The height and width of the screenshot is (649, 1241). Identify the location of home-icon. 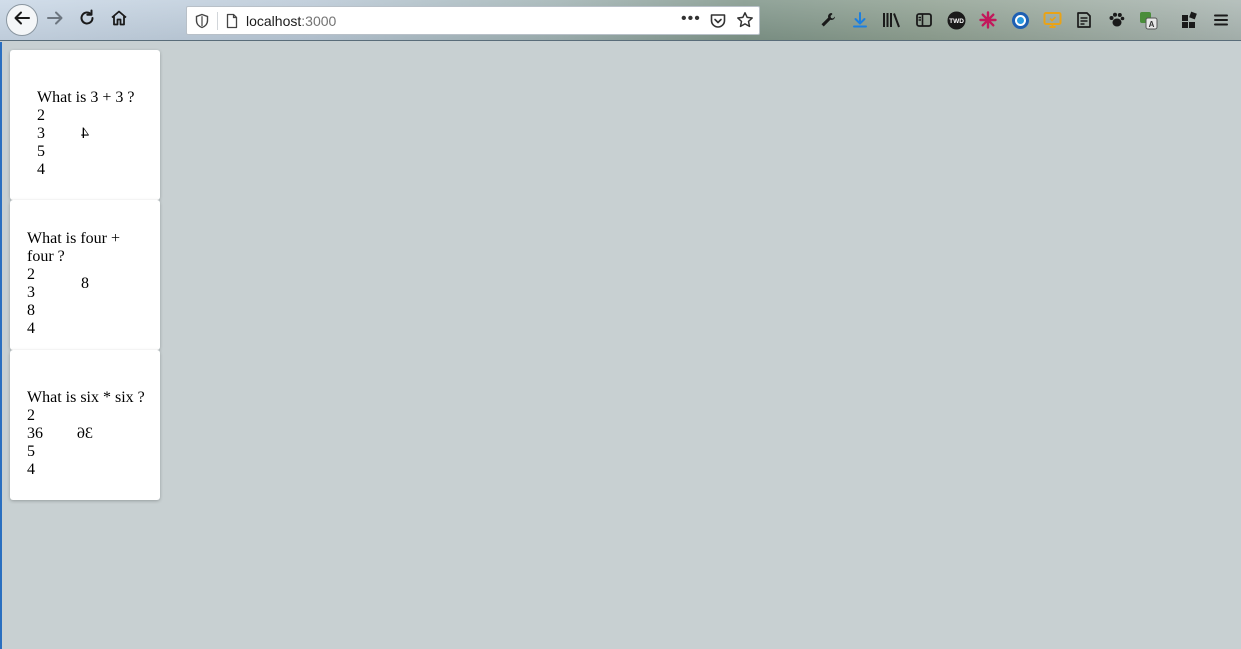
(119, 20).